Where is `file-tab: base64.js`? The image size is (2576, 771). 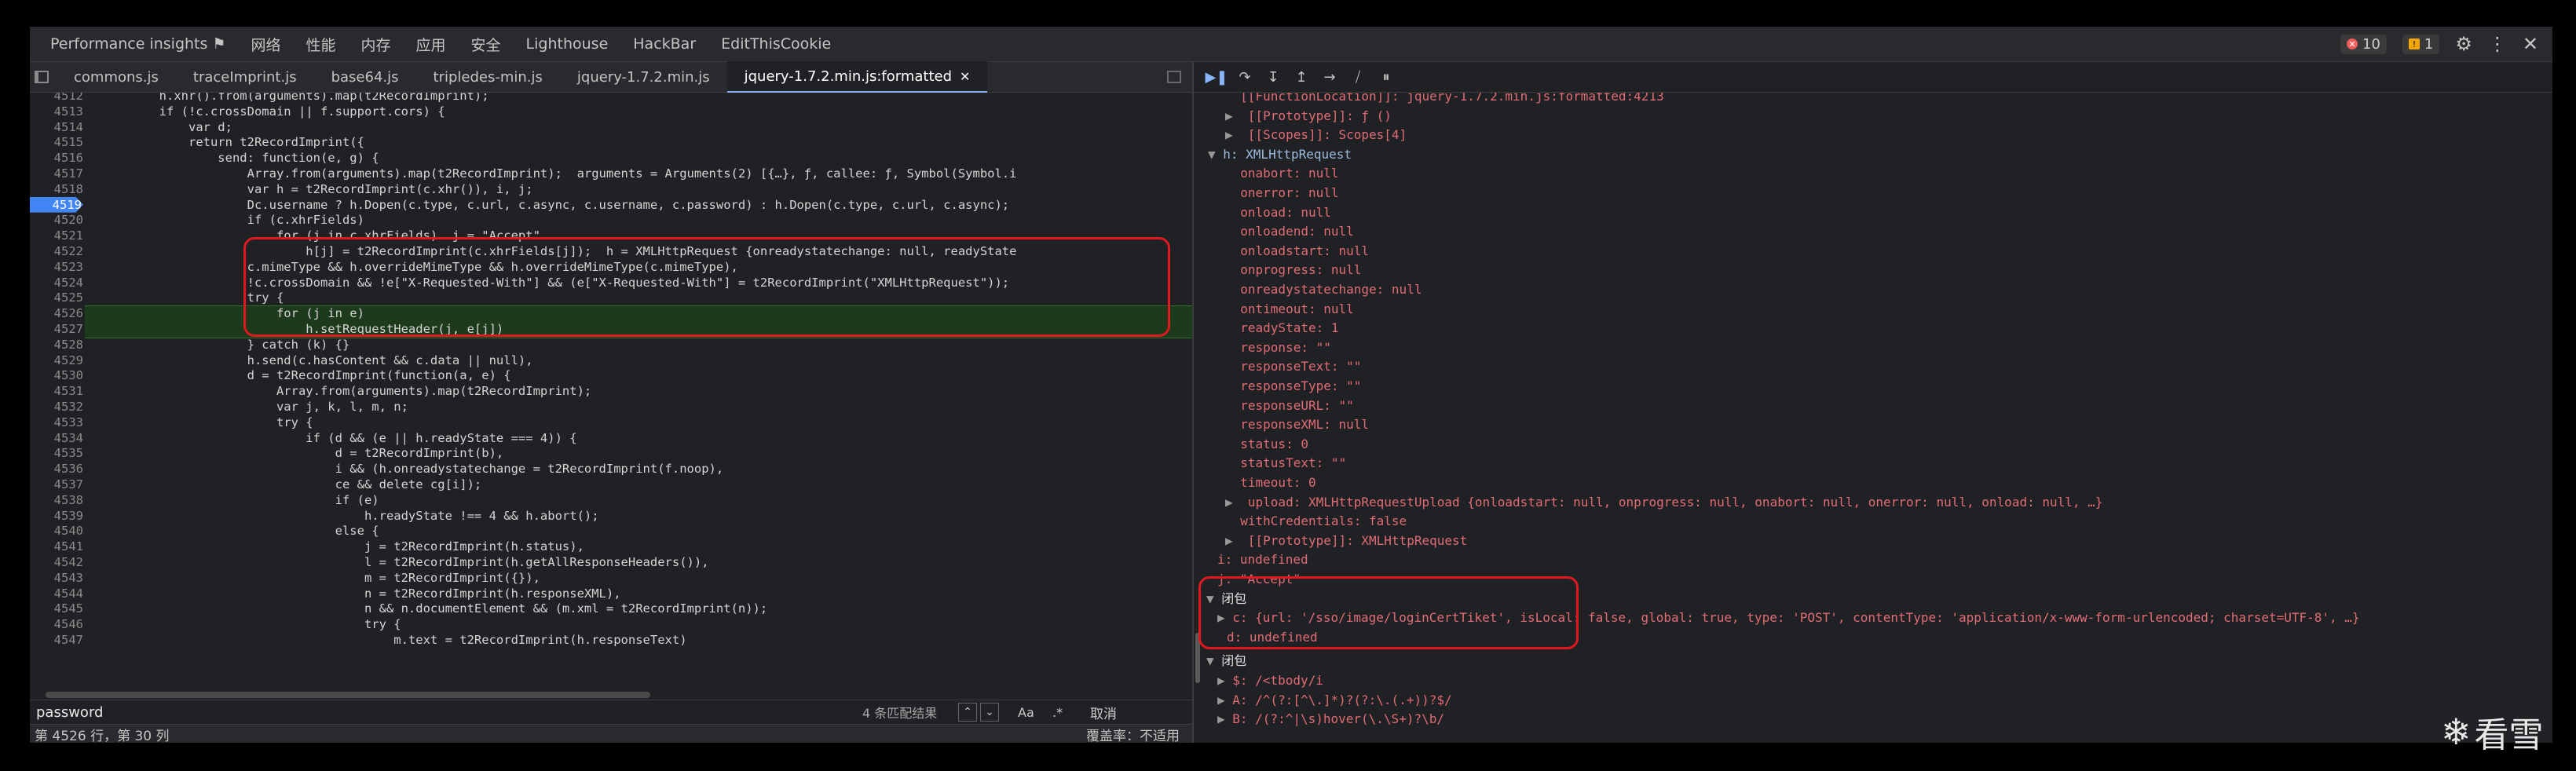 file-tab: base64.js is located at coordinates (365, 77).